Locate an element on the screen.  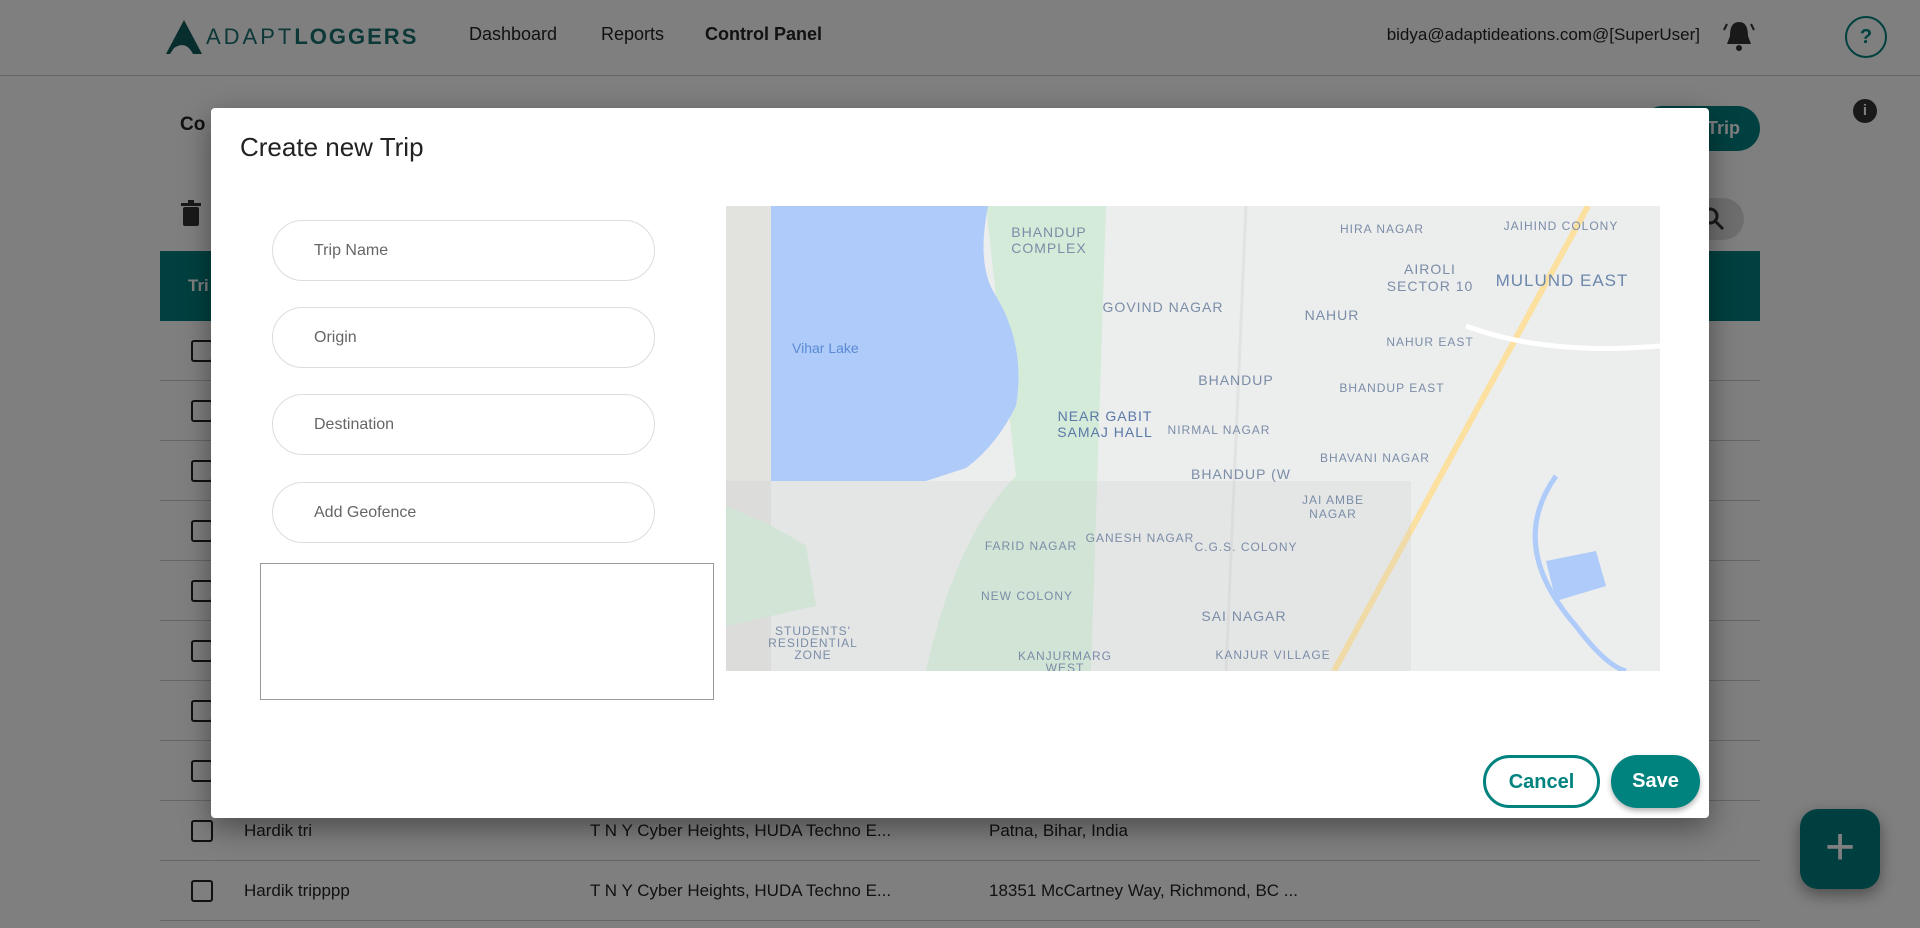
map-label: GANESH NAGAR is located at coordinates (1140, 538).